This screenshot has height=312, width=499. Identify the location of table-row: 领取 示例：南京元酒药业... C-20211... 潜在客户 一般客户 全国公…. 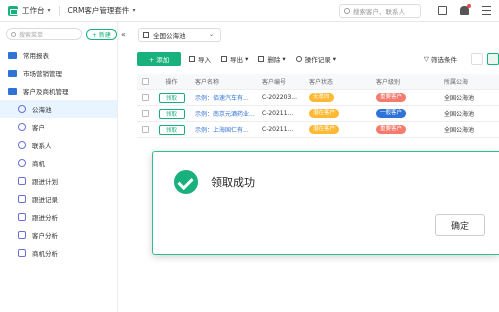
(318, 114).